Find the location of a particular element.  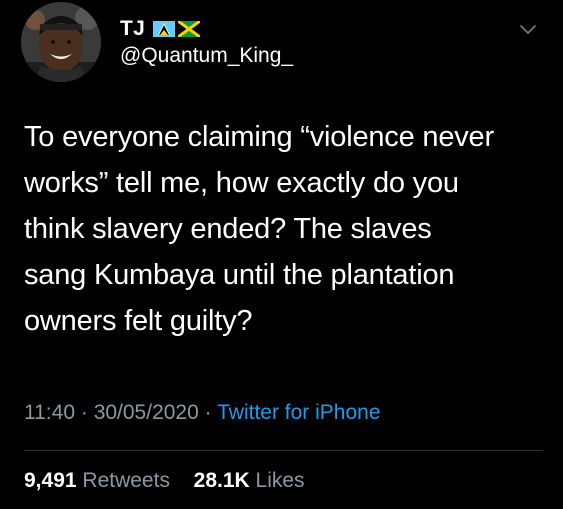

tweet-stats: 9,491 Retweets 28.1K Likes is located at coordinates (164, 481).